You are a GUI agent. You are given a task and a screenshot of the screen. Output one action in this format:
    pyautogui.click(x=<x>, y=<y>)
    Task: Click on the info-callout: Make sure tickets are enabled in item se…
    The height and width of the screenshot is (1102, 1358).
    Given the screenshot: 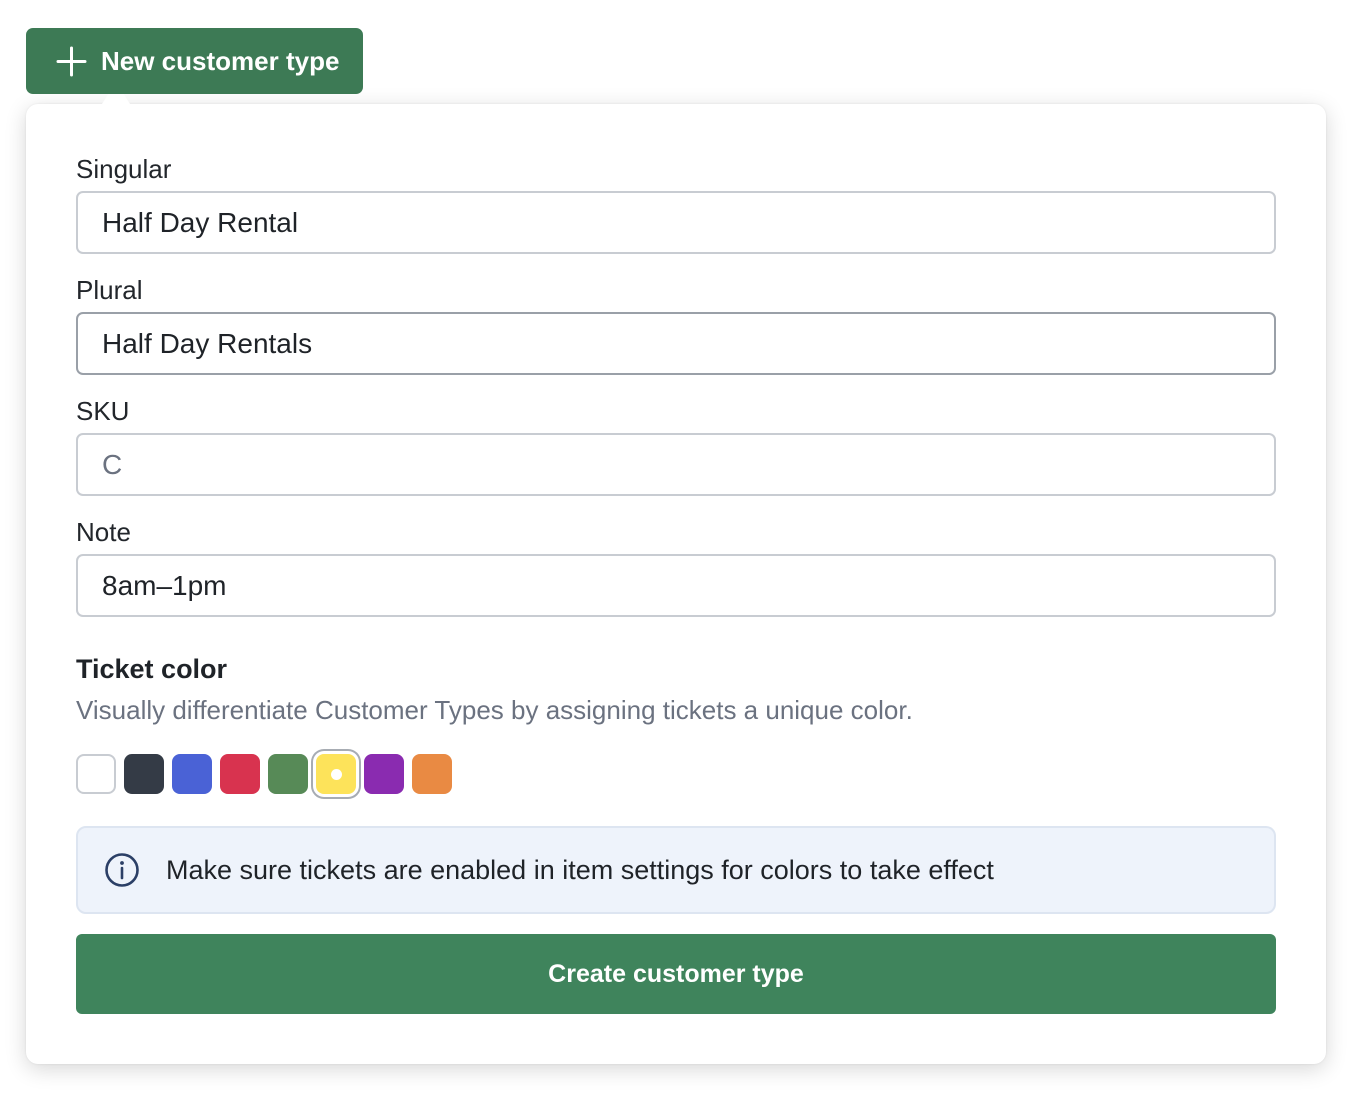 What is the action you would take?
    pyautogui.click(x=676, y=870)
    